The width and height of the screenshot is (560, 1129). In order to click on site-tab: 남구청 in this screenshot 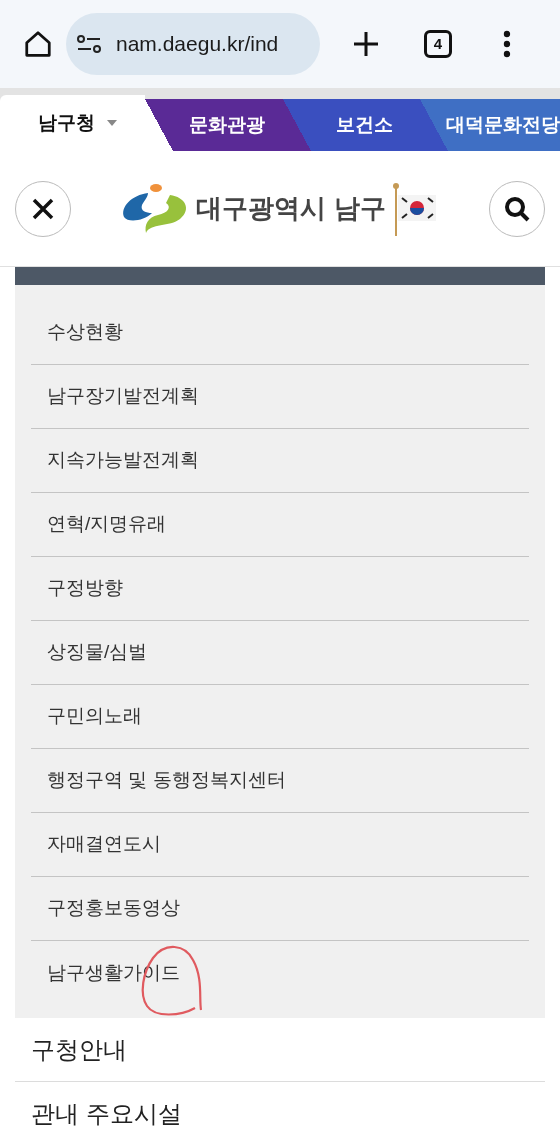, I will do `click(72, 123)`.